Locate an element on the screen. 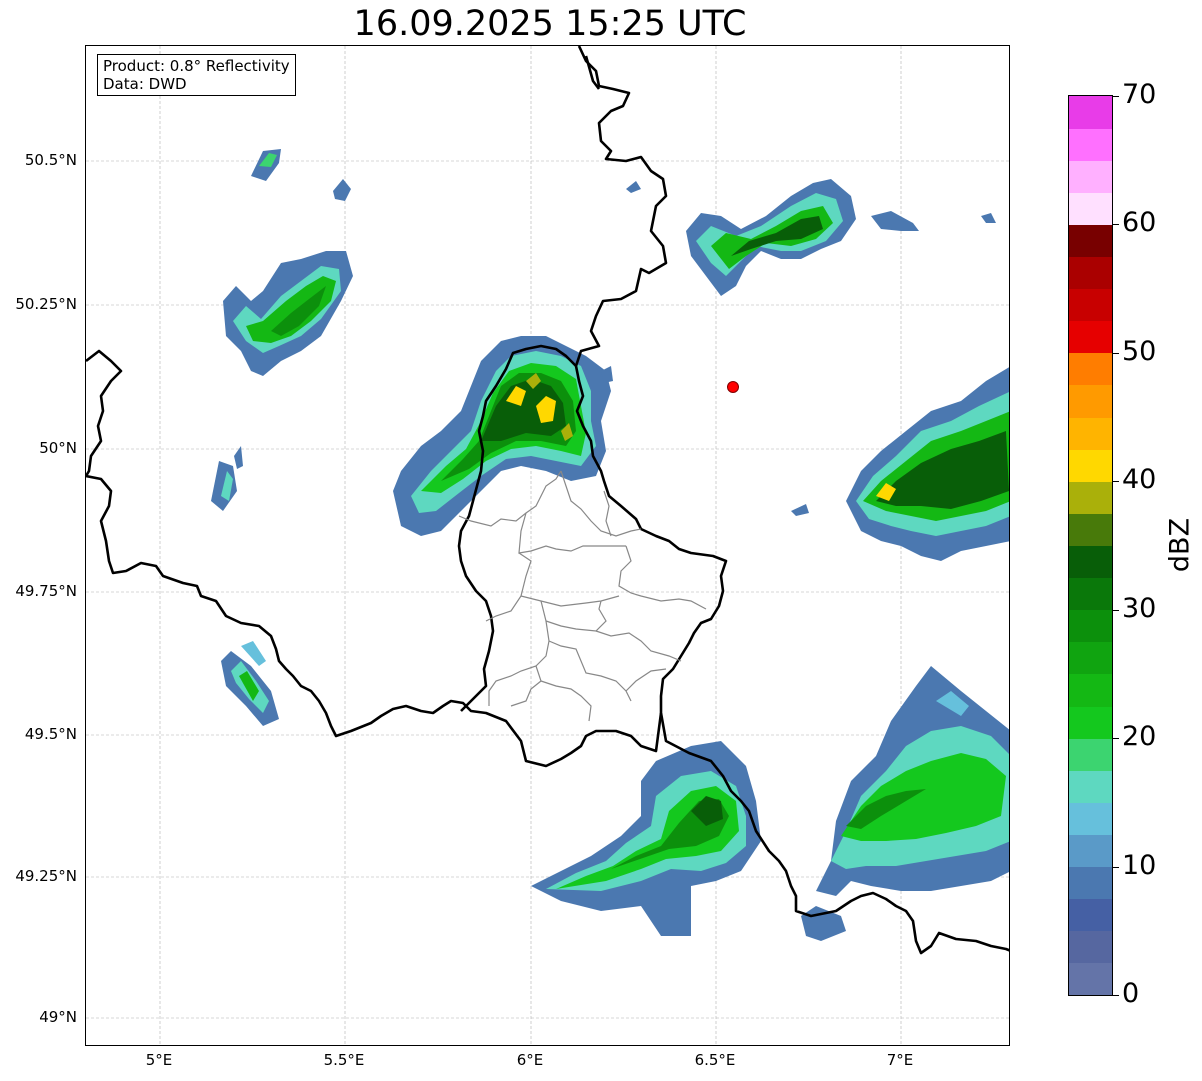  colorbar-label: dBZ is located at coordinates (1180, 545).